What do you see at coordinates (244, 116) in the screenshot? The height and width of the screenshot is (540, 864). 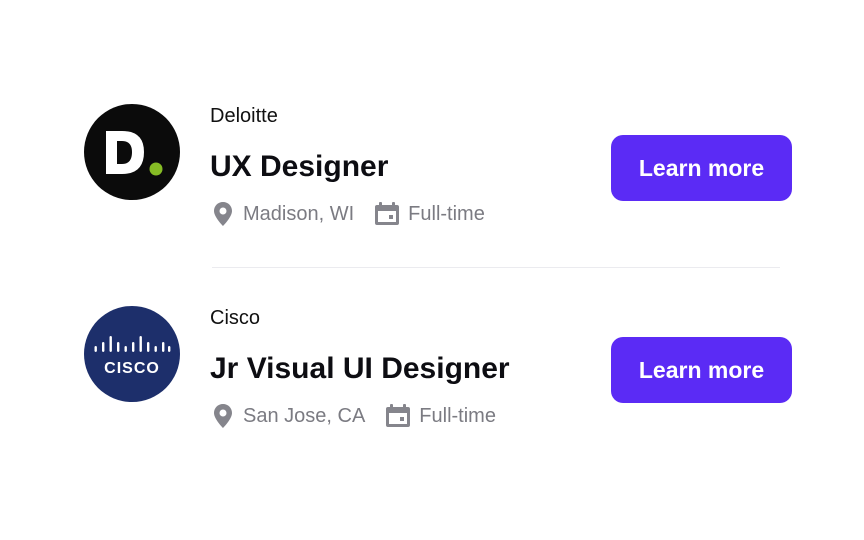 I see `company-name: Deloitte` at bounding box center [244, 116].